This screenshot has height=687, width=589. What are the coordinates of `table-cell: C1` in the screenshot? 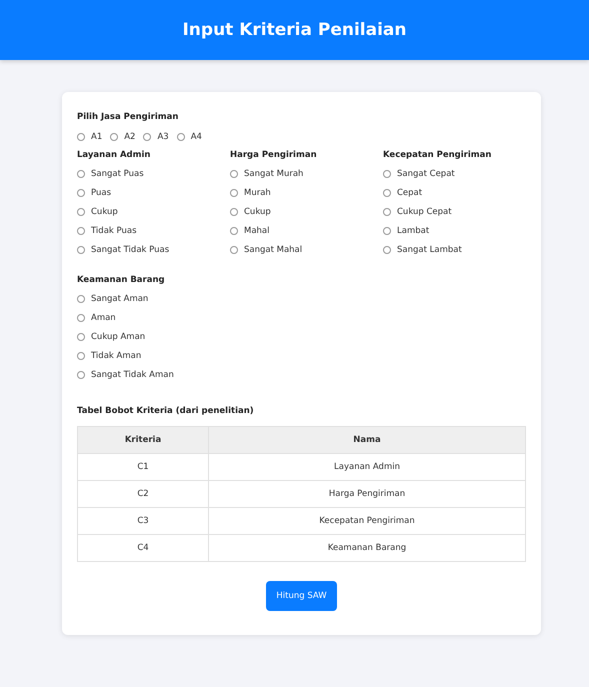 It's located at (143, 467).